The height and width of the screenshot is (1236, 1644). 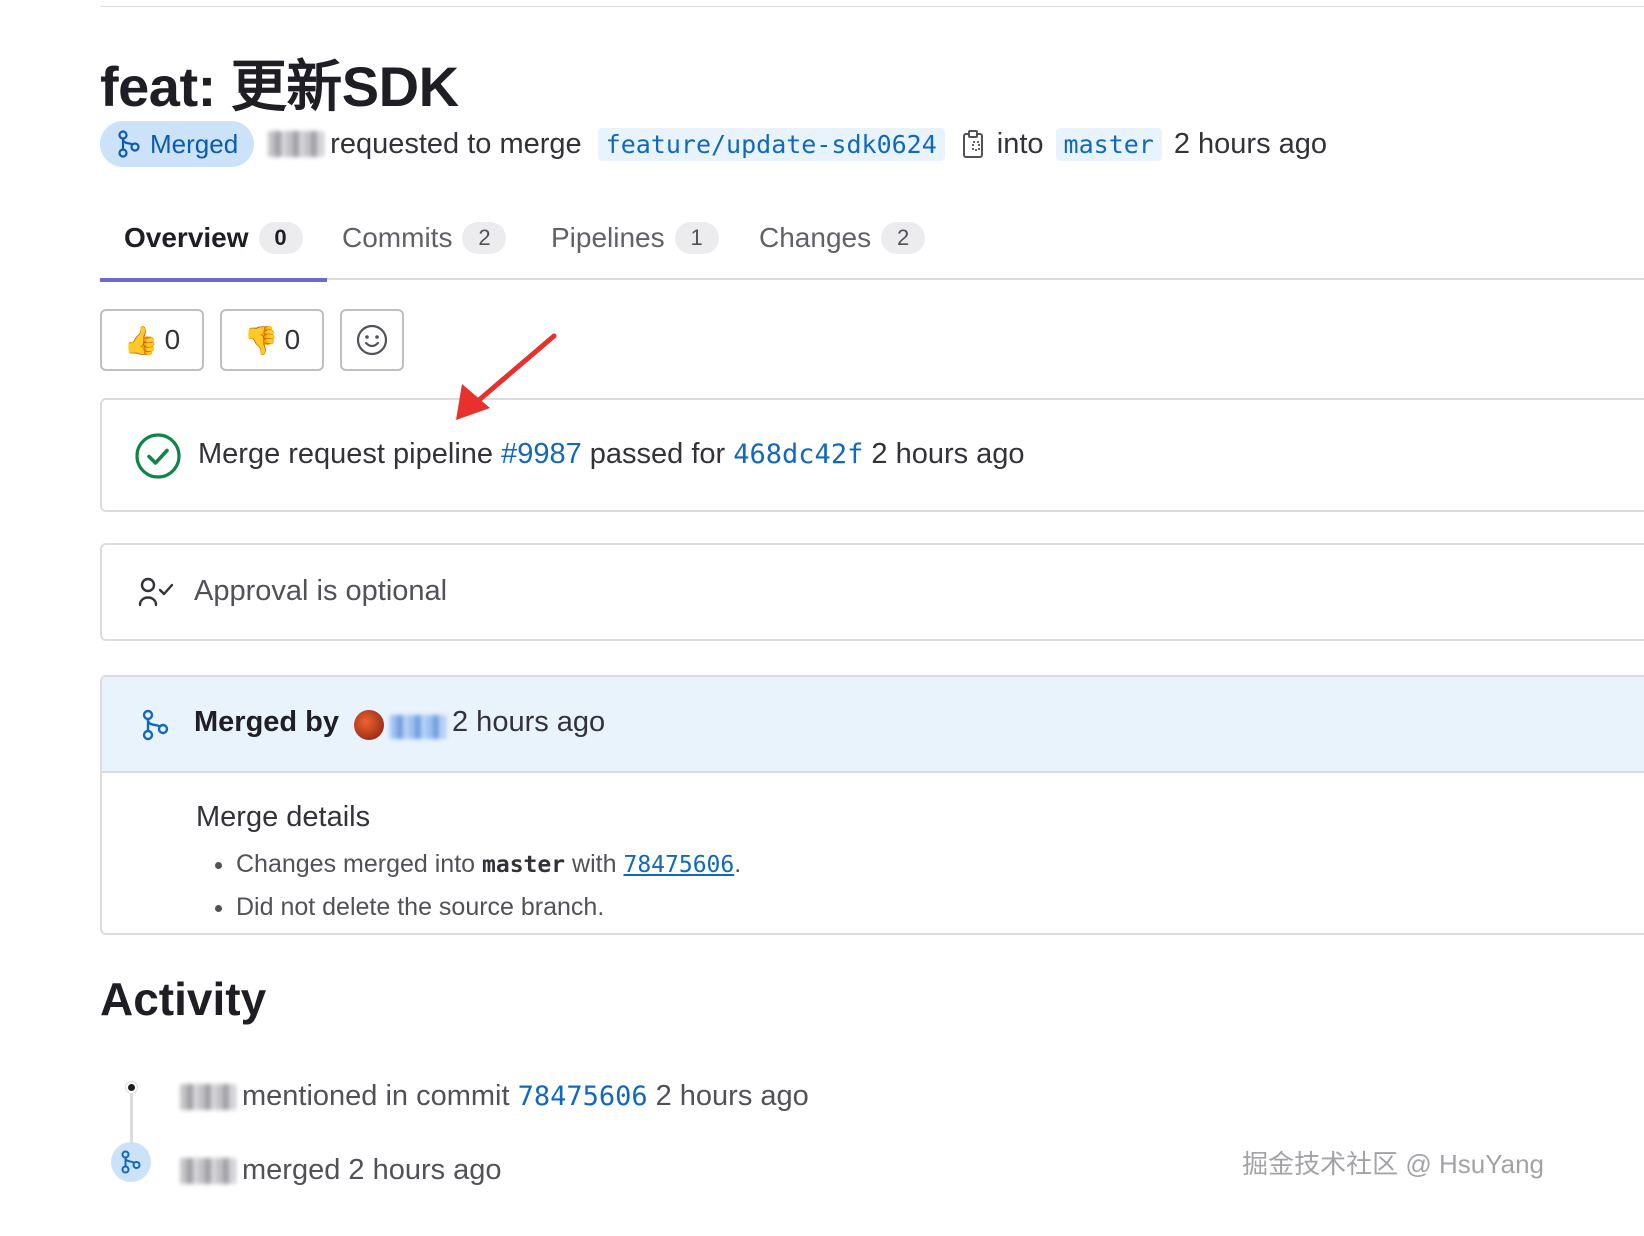 I want to click on merge-detail-item: Did not delete the source branch., so click(x=940, y=907).